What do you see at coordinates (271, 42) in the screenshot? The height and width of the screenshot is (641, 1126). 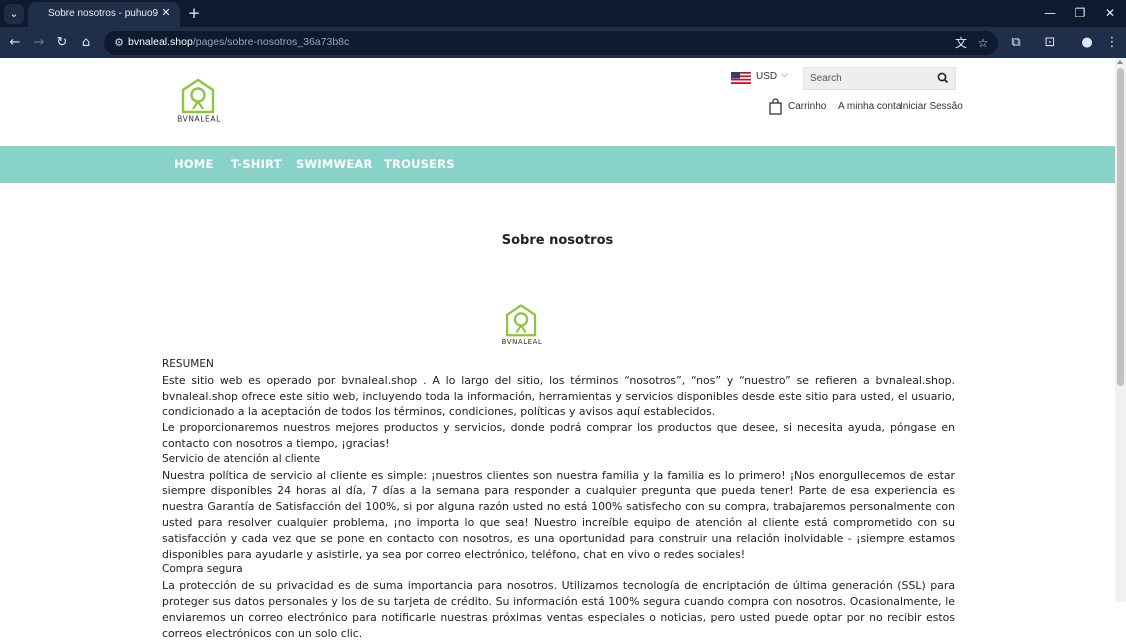 I see `url-path: /pages/sobre-nosotros_36a73b8c` at bounding box center [271, 42].